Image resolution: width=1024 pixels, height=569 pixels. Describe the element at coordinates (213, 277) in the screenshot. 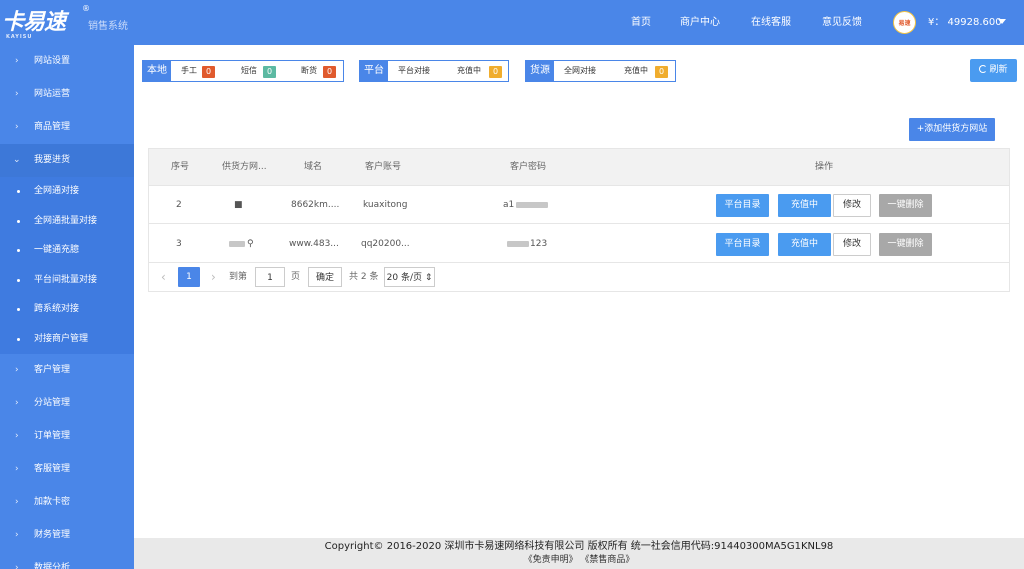

I see `next-page-icon: ›` at that location.